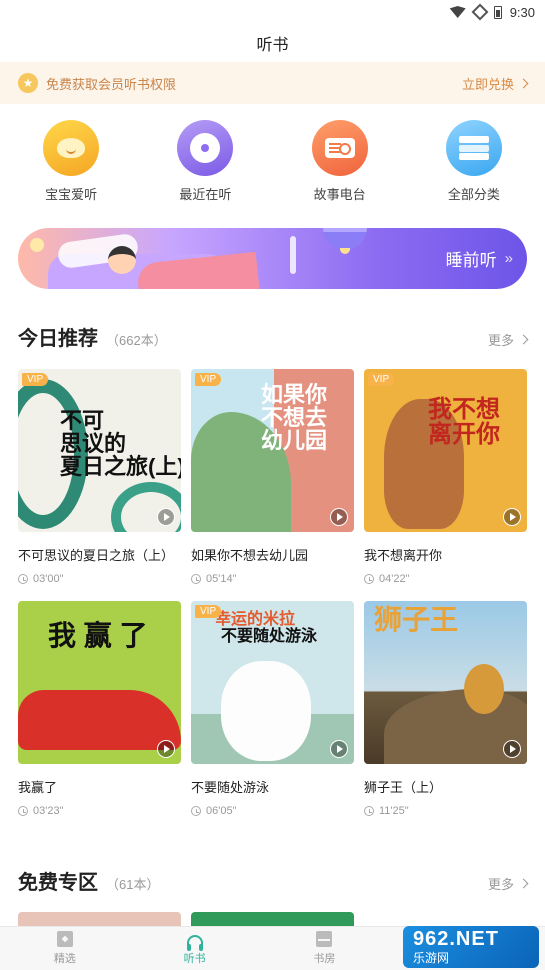  What do you see at coordinates (471, 260) in the screenshot?
I see `bedtime-text: 睡前听` at bounding box center [471, 260].